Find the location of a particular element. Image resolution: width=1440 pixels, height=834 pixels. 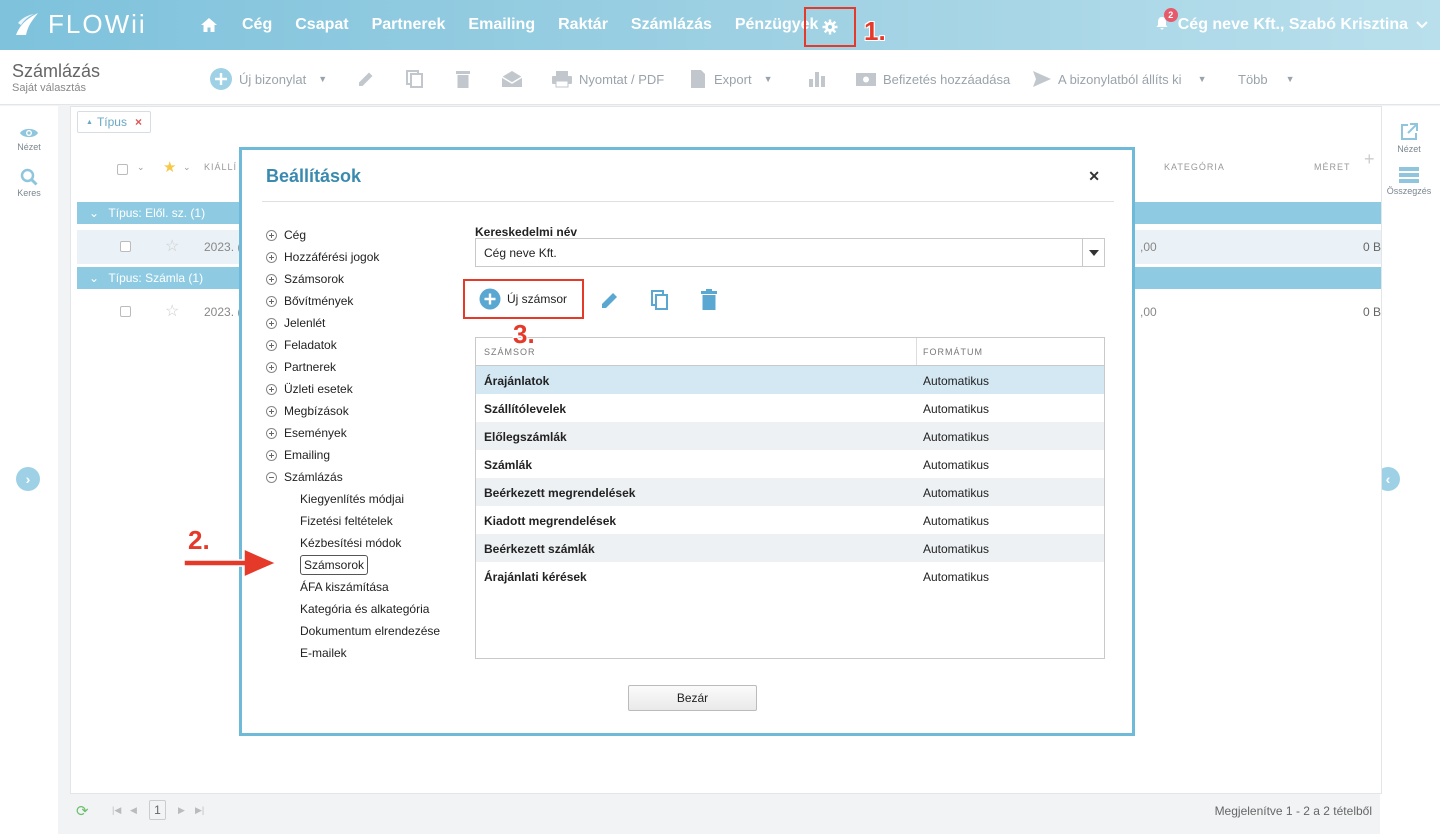

add-column-icon: + is located at coordinates (1369, 159).